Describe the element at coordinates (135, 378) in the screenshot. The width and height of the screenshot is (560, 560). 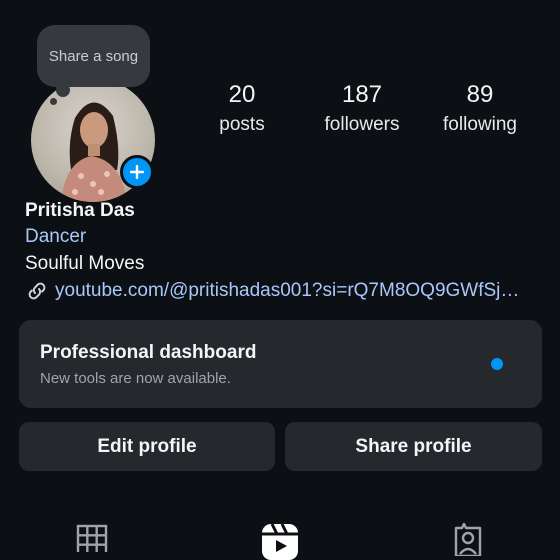
I see `dashboard-subtitle: New tools are now available.` at that location.